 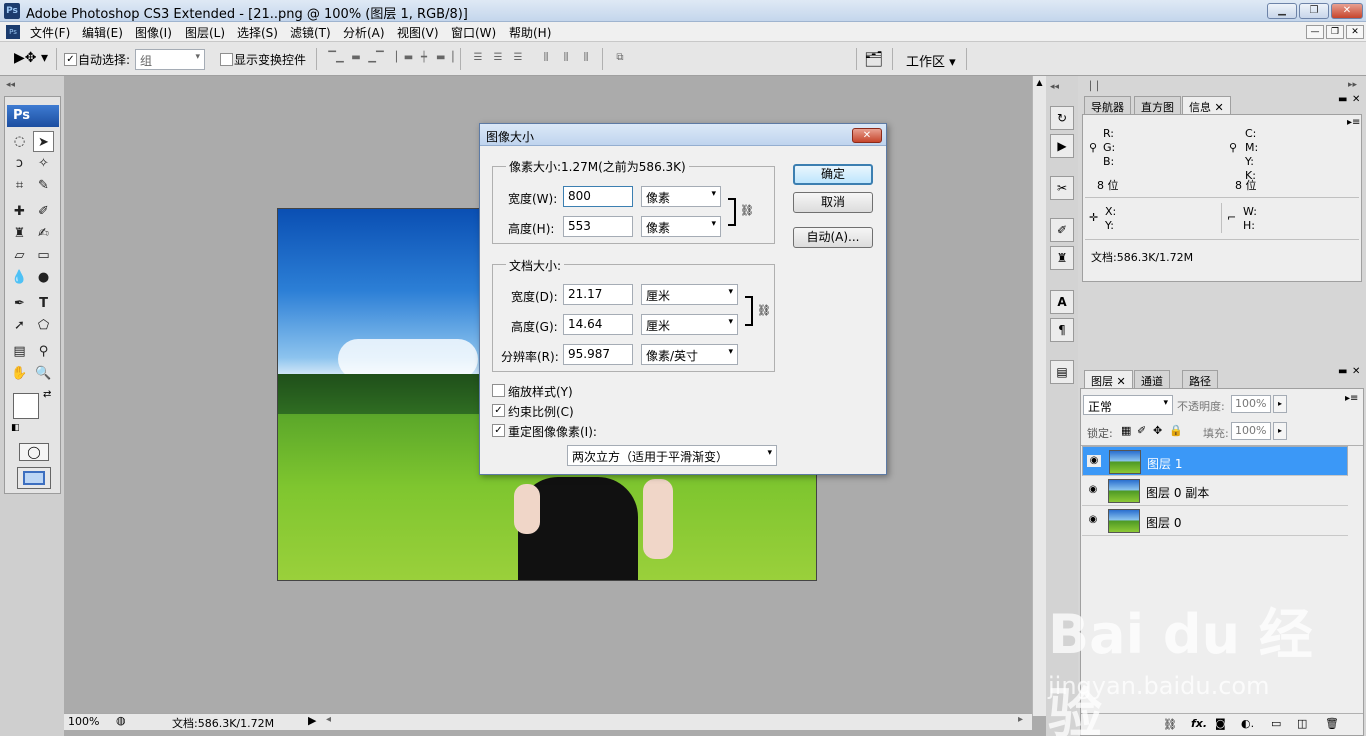 What do you see at coordinates (153, 32) in the screenshot?
I see `menu-image: 图像(I)` at bounding box center [153, 32].